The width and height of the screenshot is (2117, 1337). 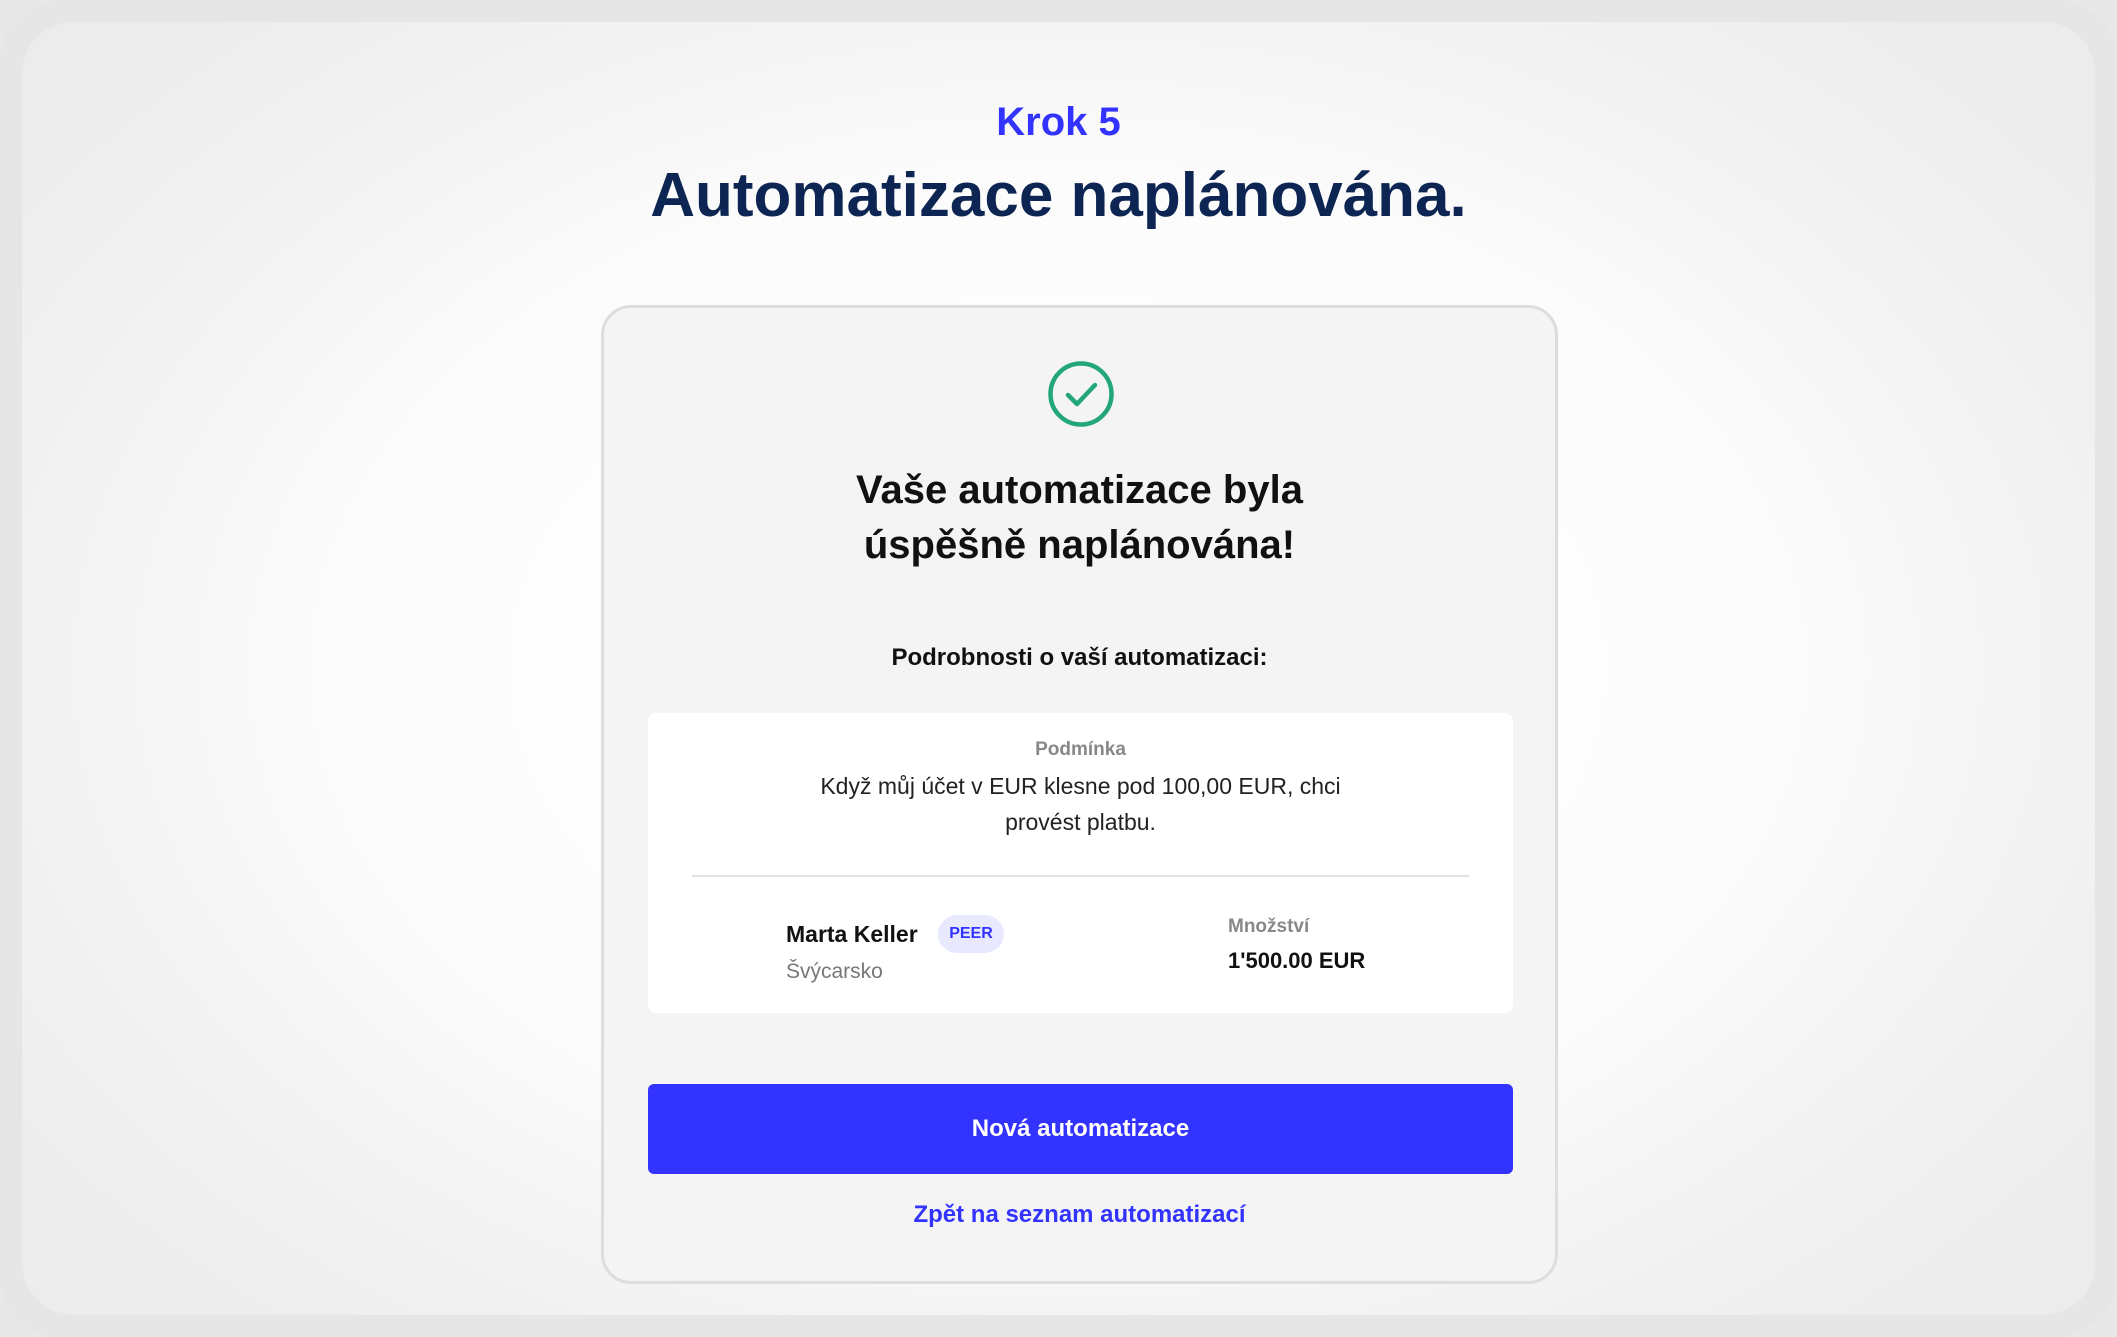 What do you see at coordinates (1079, 545) in the screenshot?
I see `success-heading-line-2: úspěšně naplánována!` at bounding box center [1079, 545].